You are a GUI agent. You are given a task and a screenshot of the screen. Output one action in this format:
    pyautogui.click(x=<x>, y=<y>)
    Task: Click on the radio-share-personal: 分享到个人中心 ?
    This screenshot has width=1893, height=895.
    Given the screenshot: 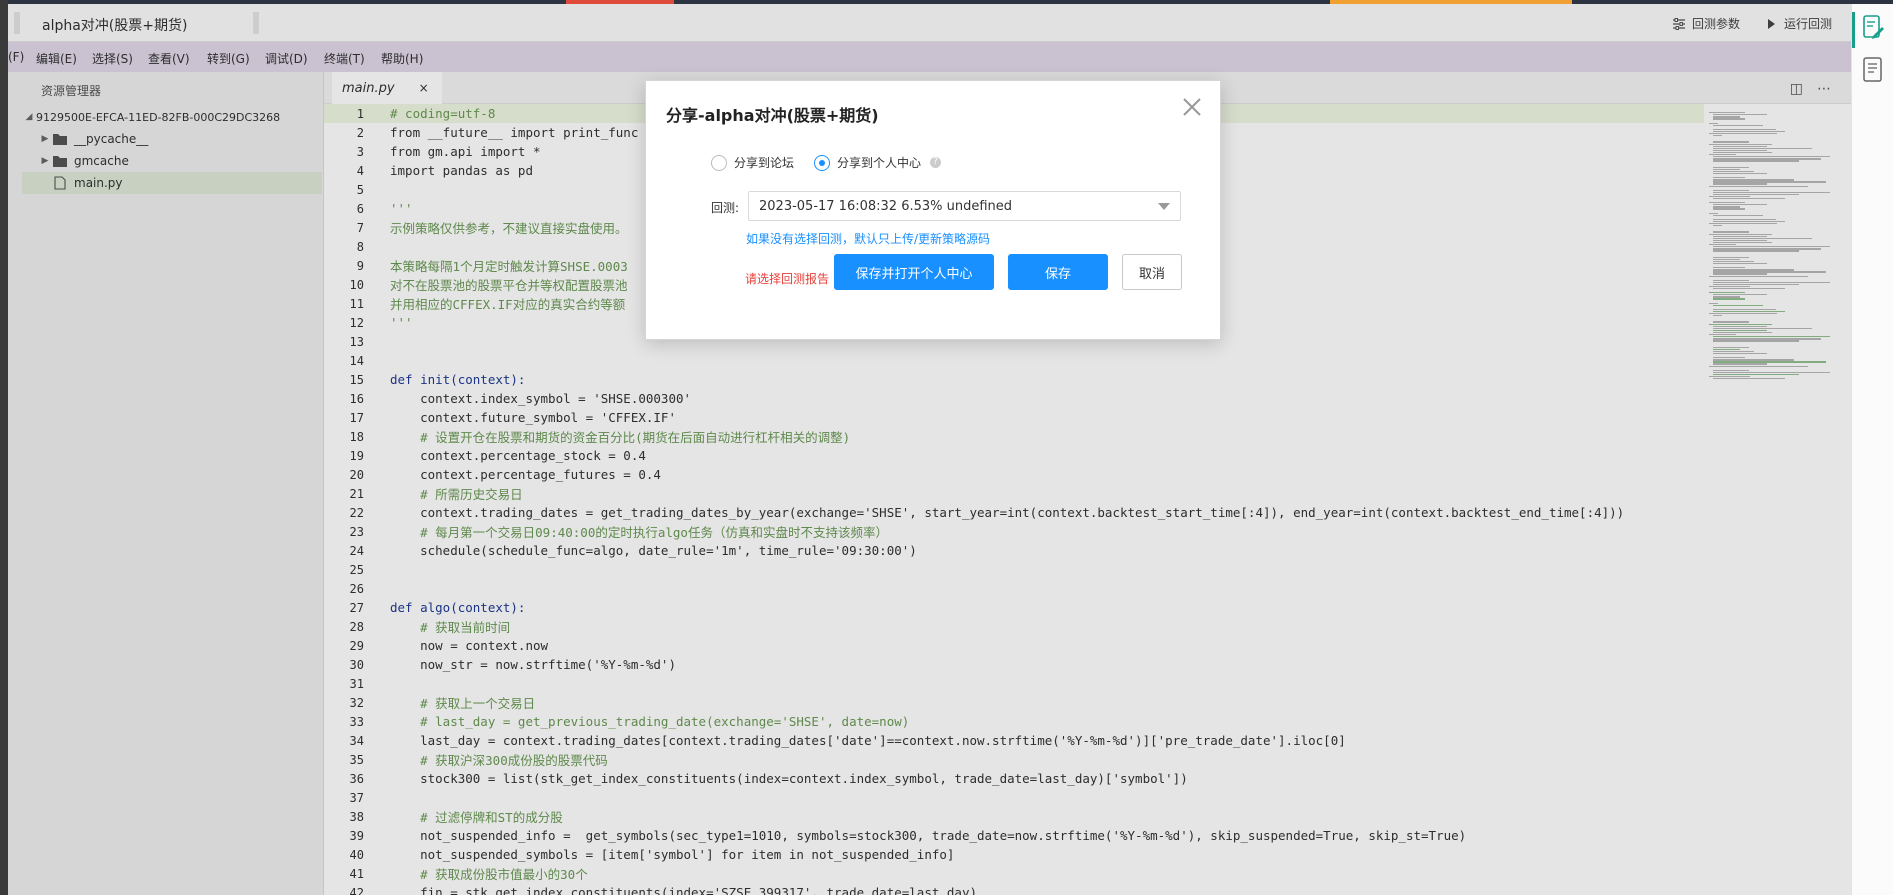 What is the action you would take?
    pyautogui.click(x=878, y=162)
    